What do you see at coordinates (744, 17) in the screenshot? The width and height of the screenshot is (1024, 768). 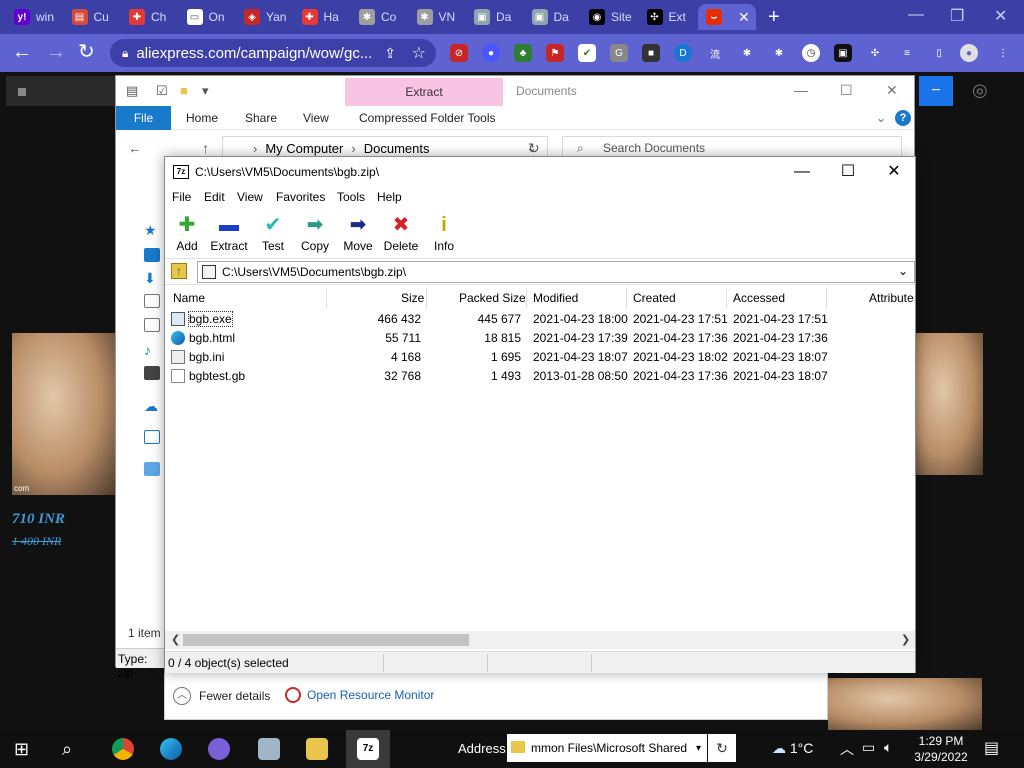 I see `close-tab-icon: ✕` at bounding box center [744, 17].